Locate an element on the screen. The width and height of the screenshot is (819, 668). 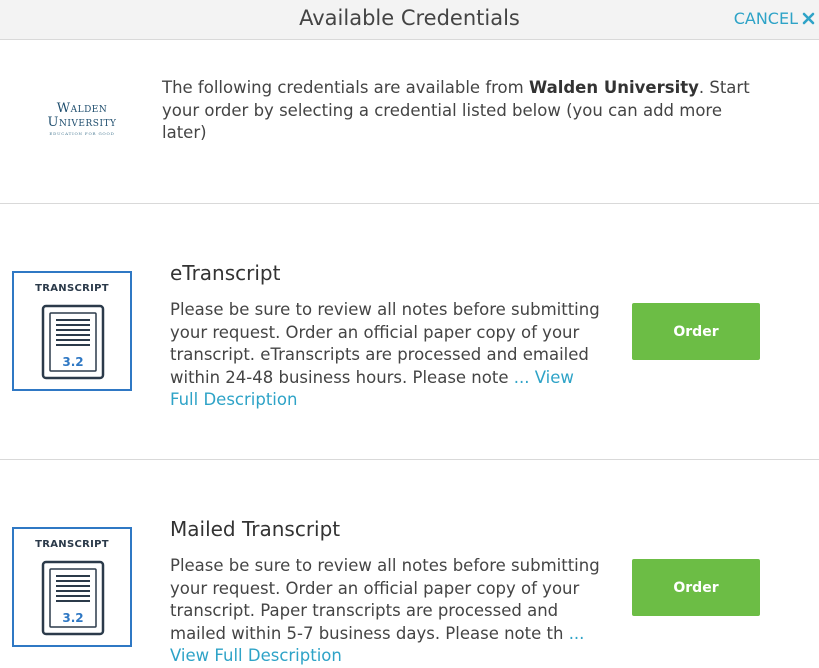
cancel-label: CANCEL is located at coordinates (765, 18).